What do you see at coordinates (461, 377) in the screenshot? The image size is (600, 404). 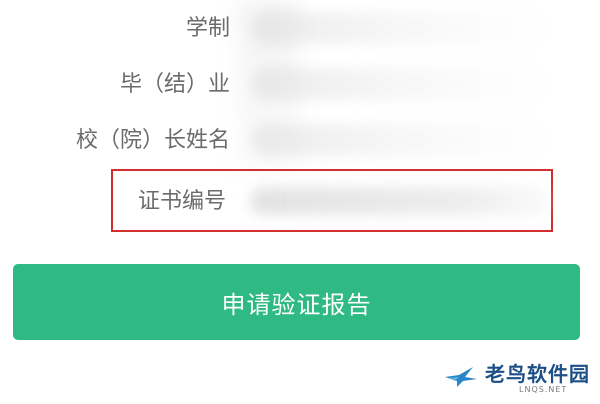 I see `bird-icon` at bounding box center [461, 377].